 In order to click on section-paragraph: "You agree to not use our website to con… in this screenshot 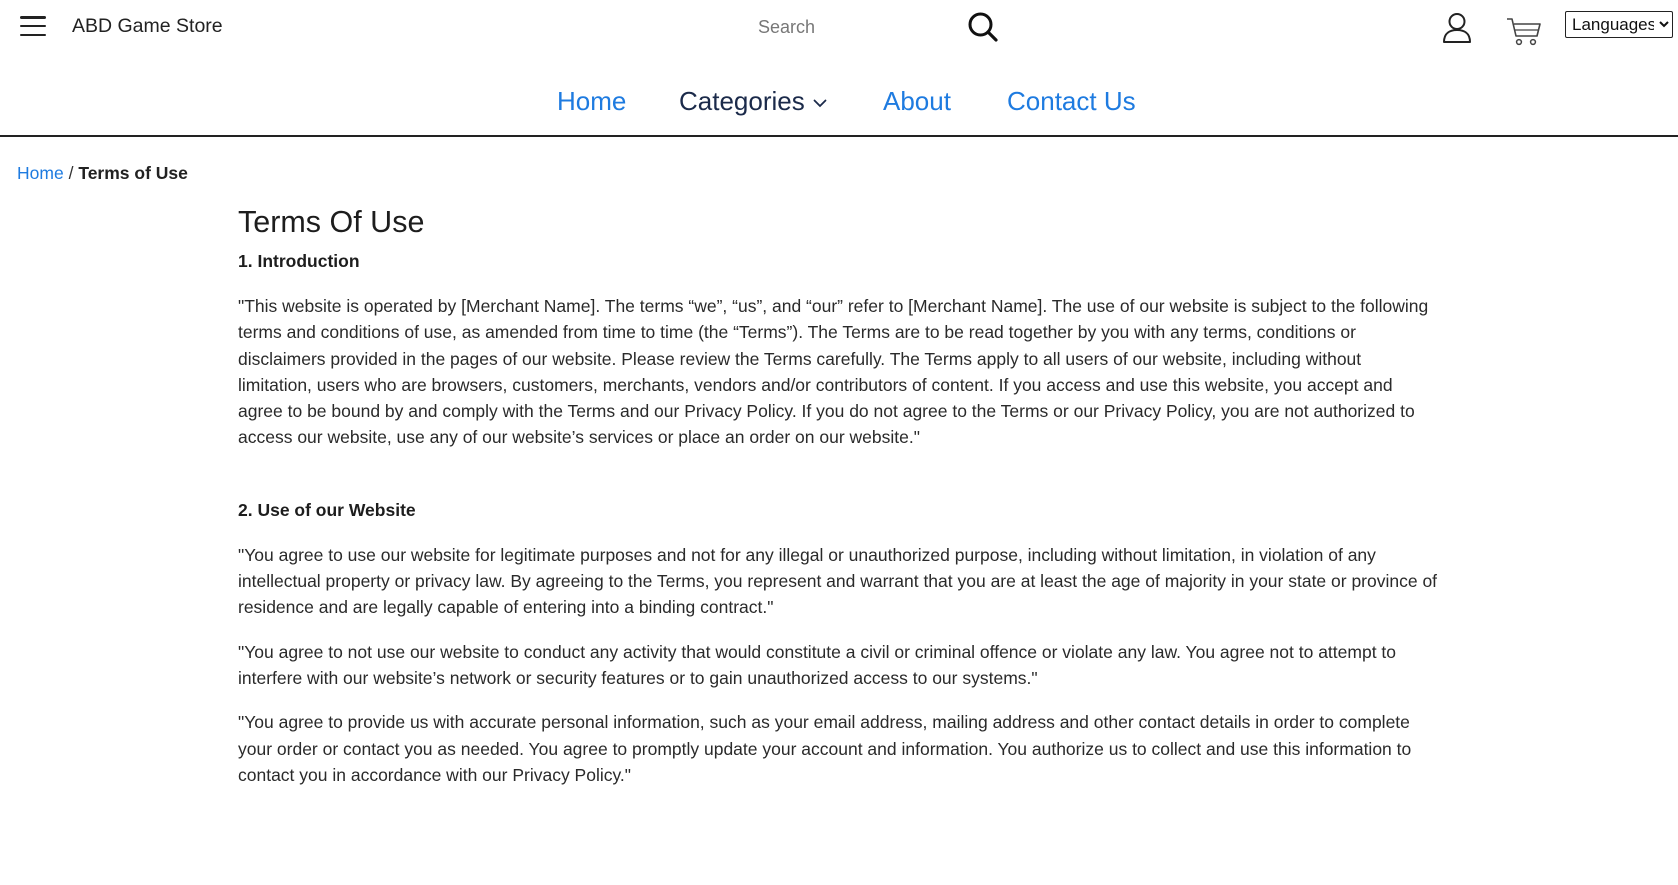, I will do `click(817, 664)`.